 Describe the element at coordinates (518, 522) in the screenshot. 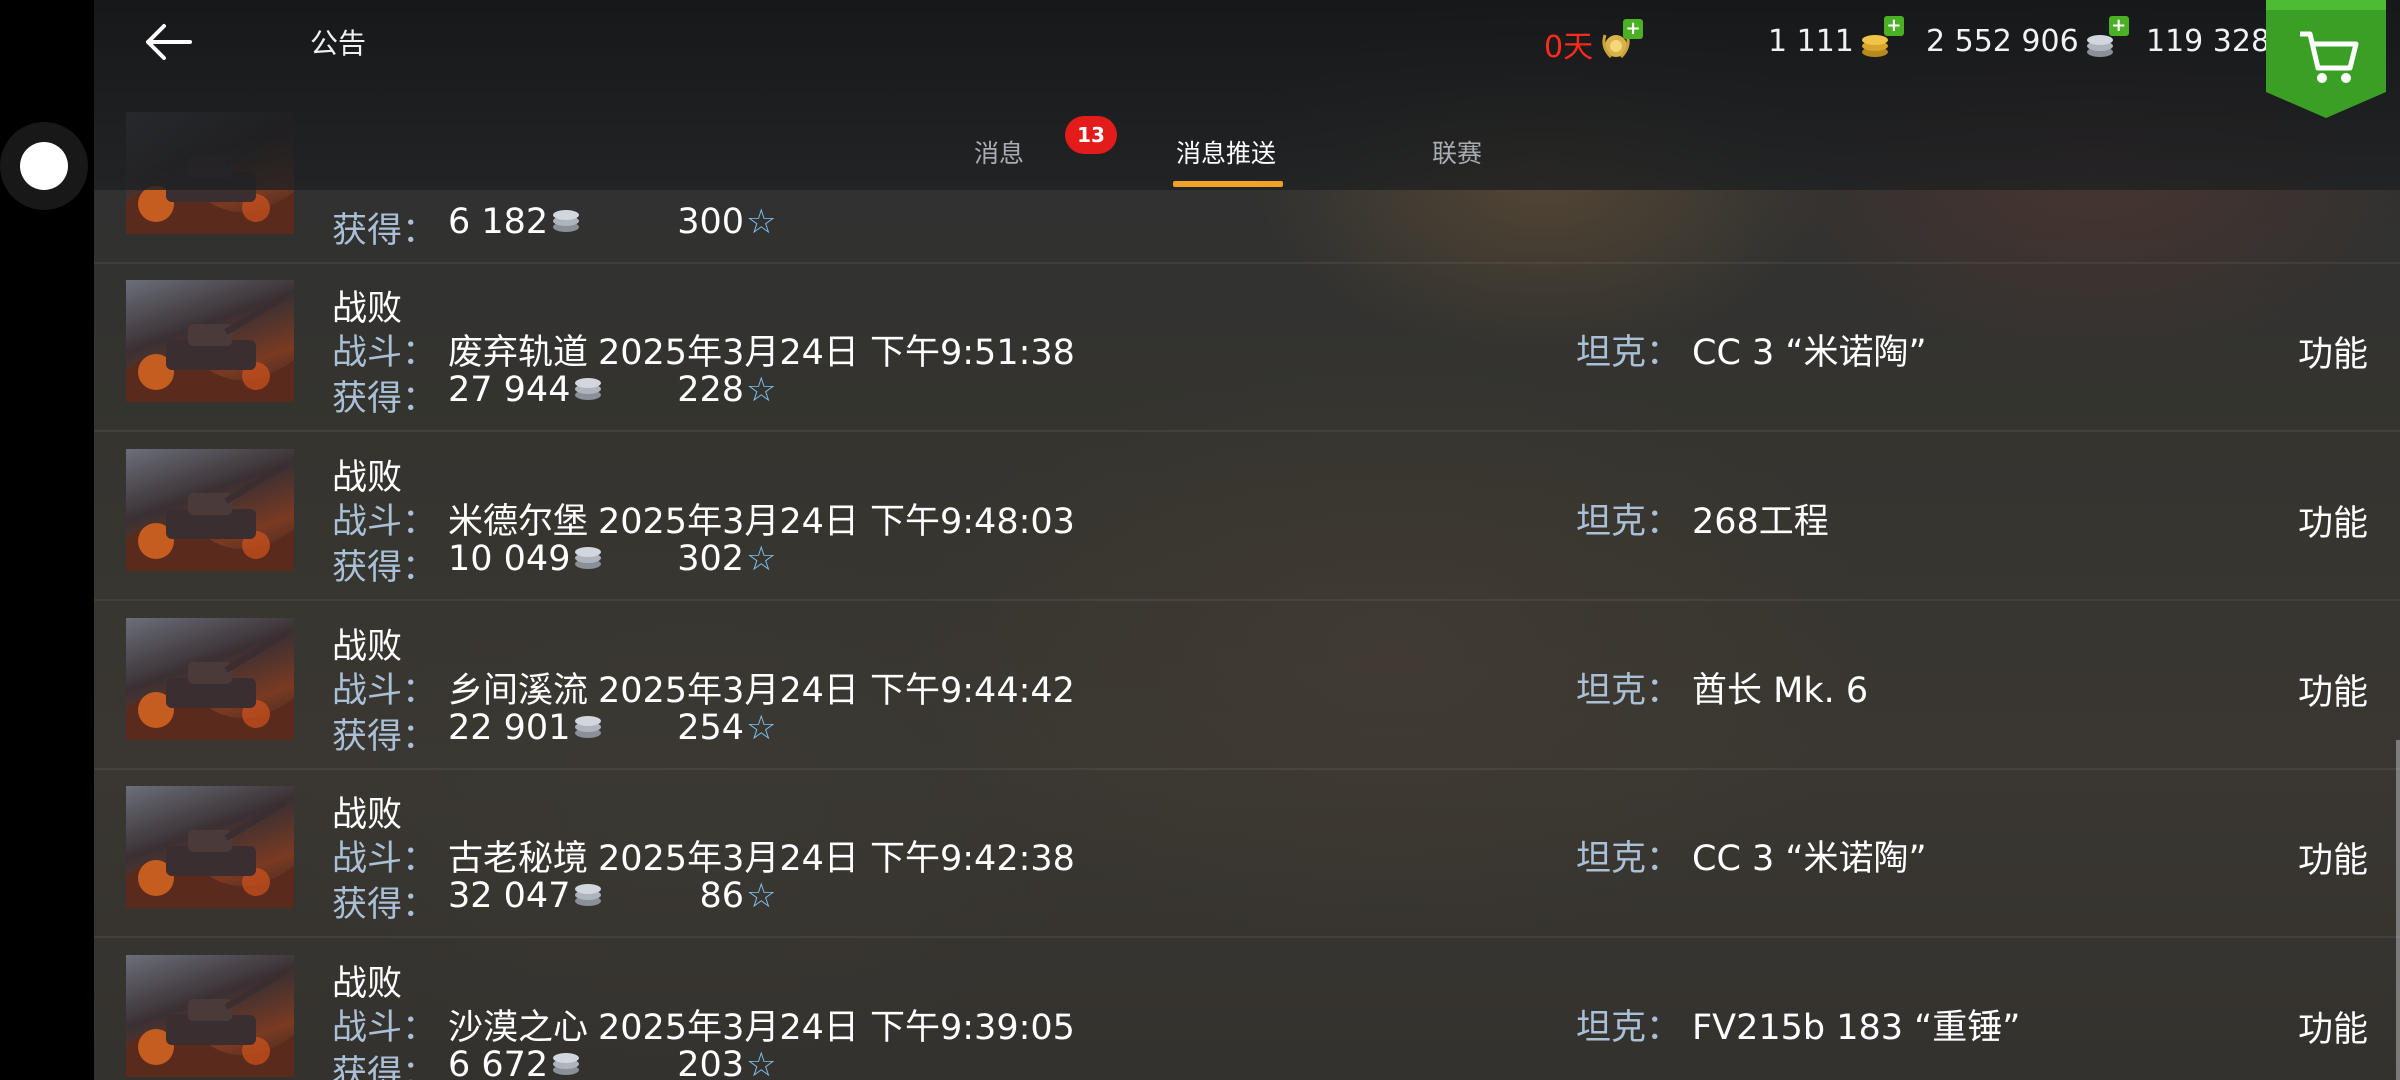

I see `battle-map: 米德尔堡` at that location.